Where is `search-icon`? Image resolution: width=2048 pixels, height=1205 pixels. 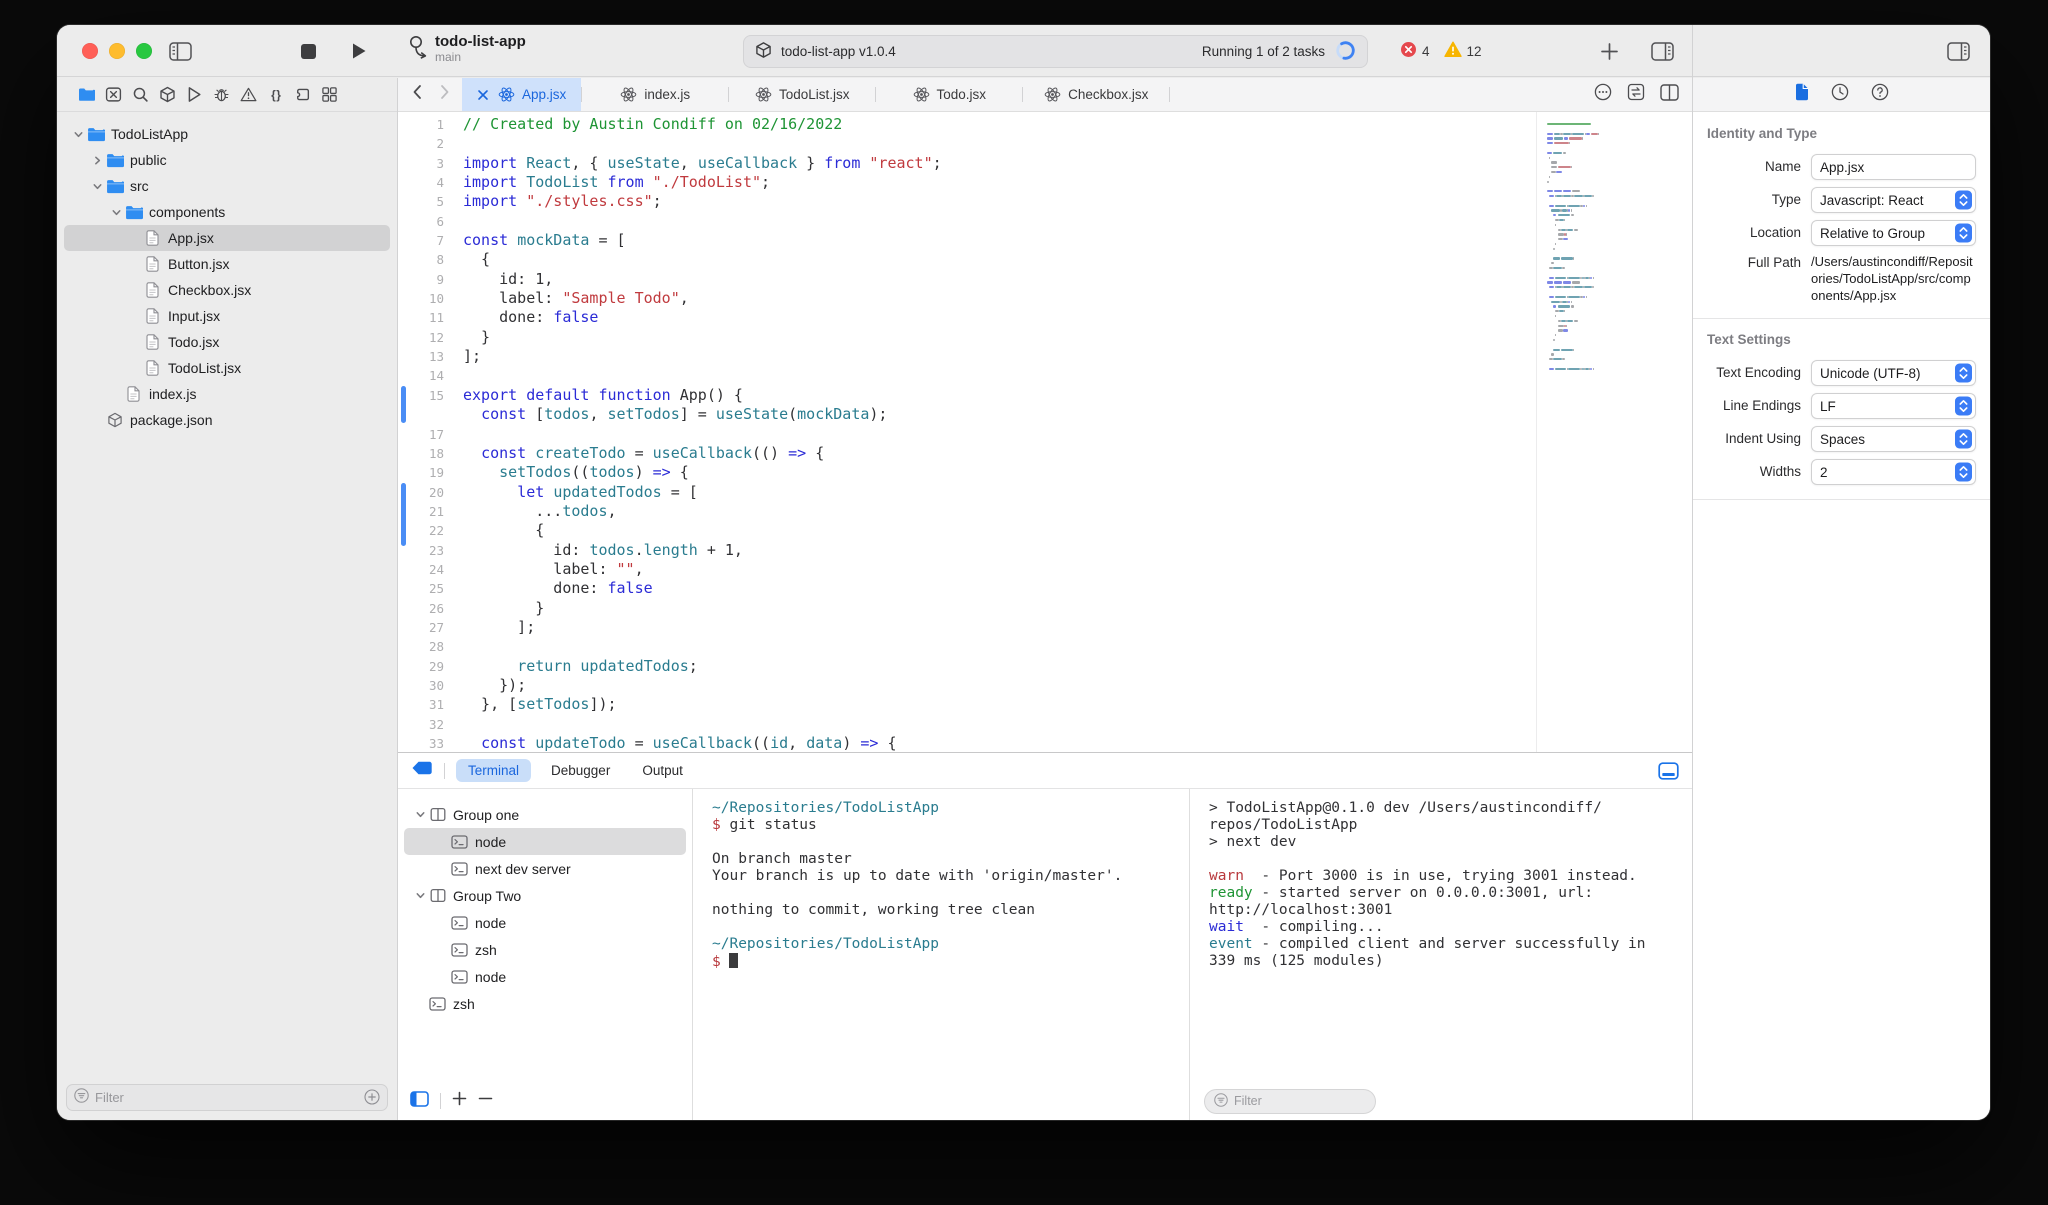
search-icon is located at coordinates (140, 94).